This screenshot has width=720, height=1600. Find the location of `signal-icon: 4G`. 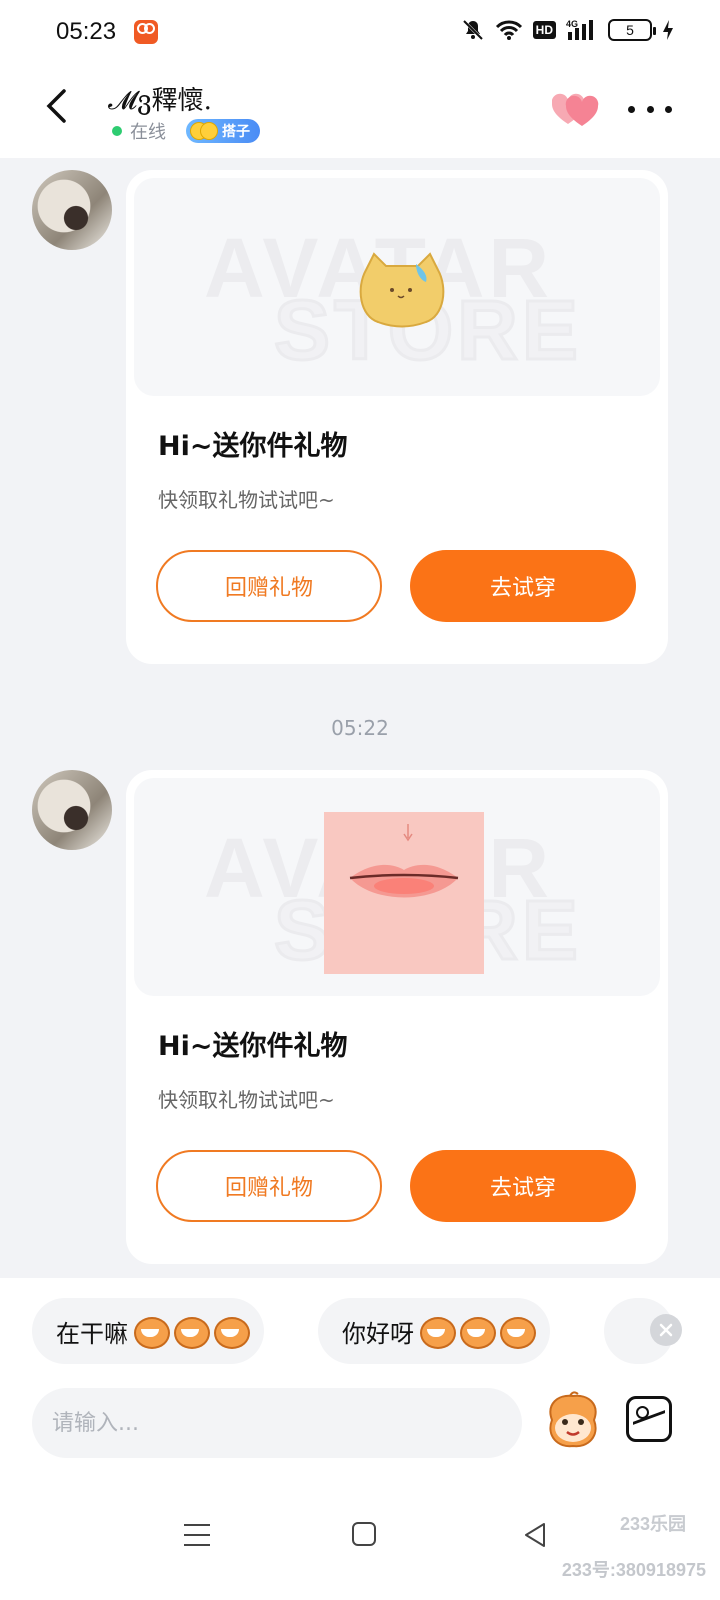

signal-icon: 4G is located at coordinates (582, 30).